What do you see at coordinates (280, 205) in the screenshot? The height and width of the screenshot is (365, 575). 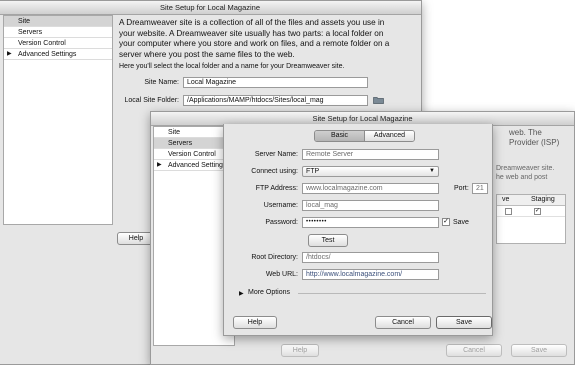 I see `username-label: Username:` at bounding box center [280, 205].